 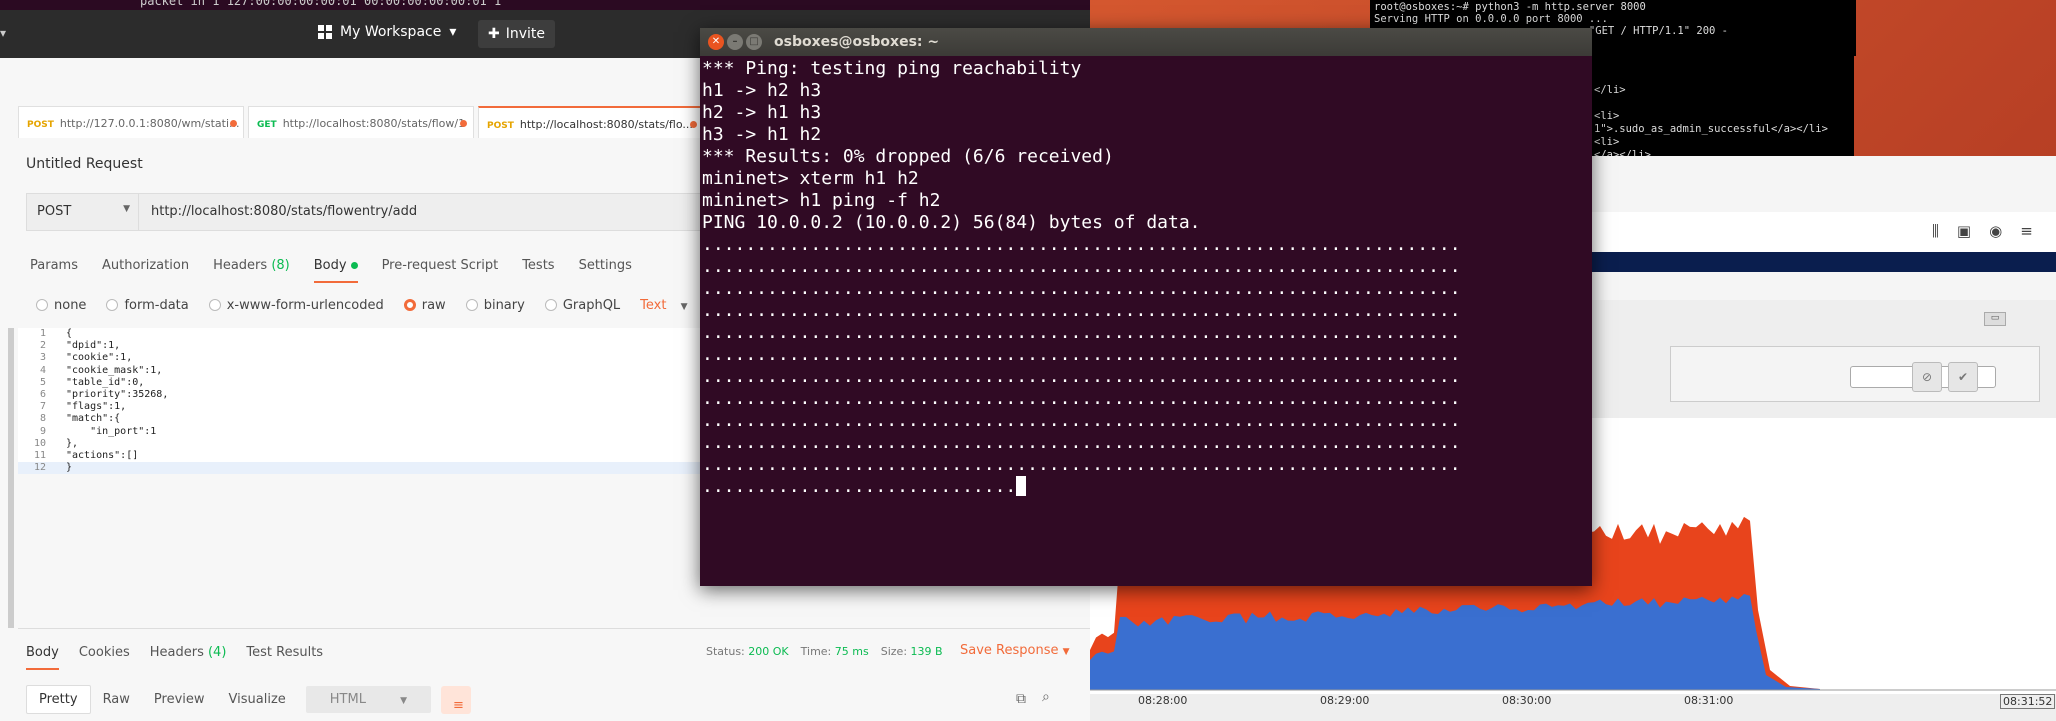 I want to click on workspace-selector: My Workspace ▾, so click(x=387, y=32).